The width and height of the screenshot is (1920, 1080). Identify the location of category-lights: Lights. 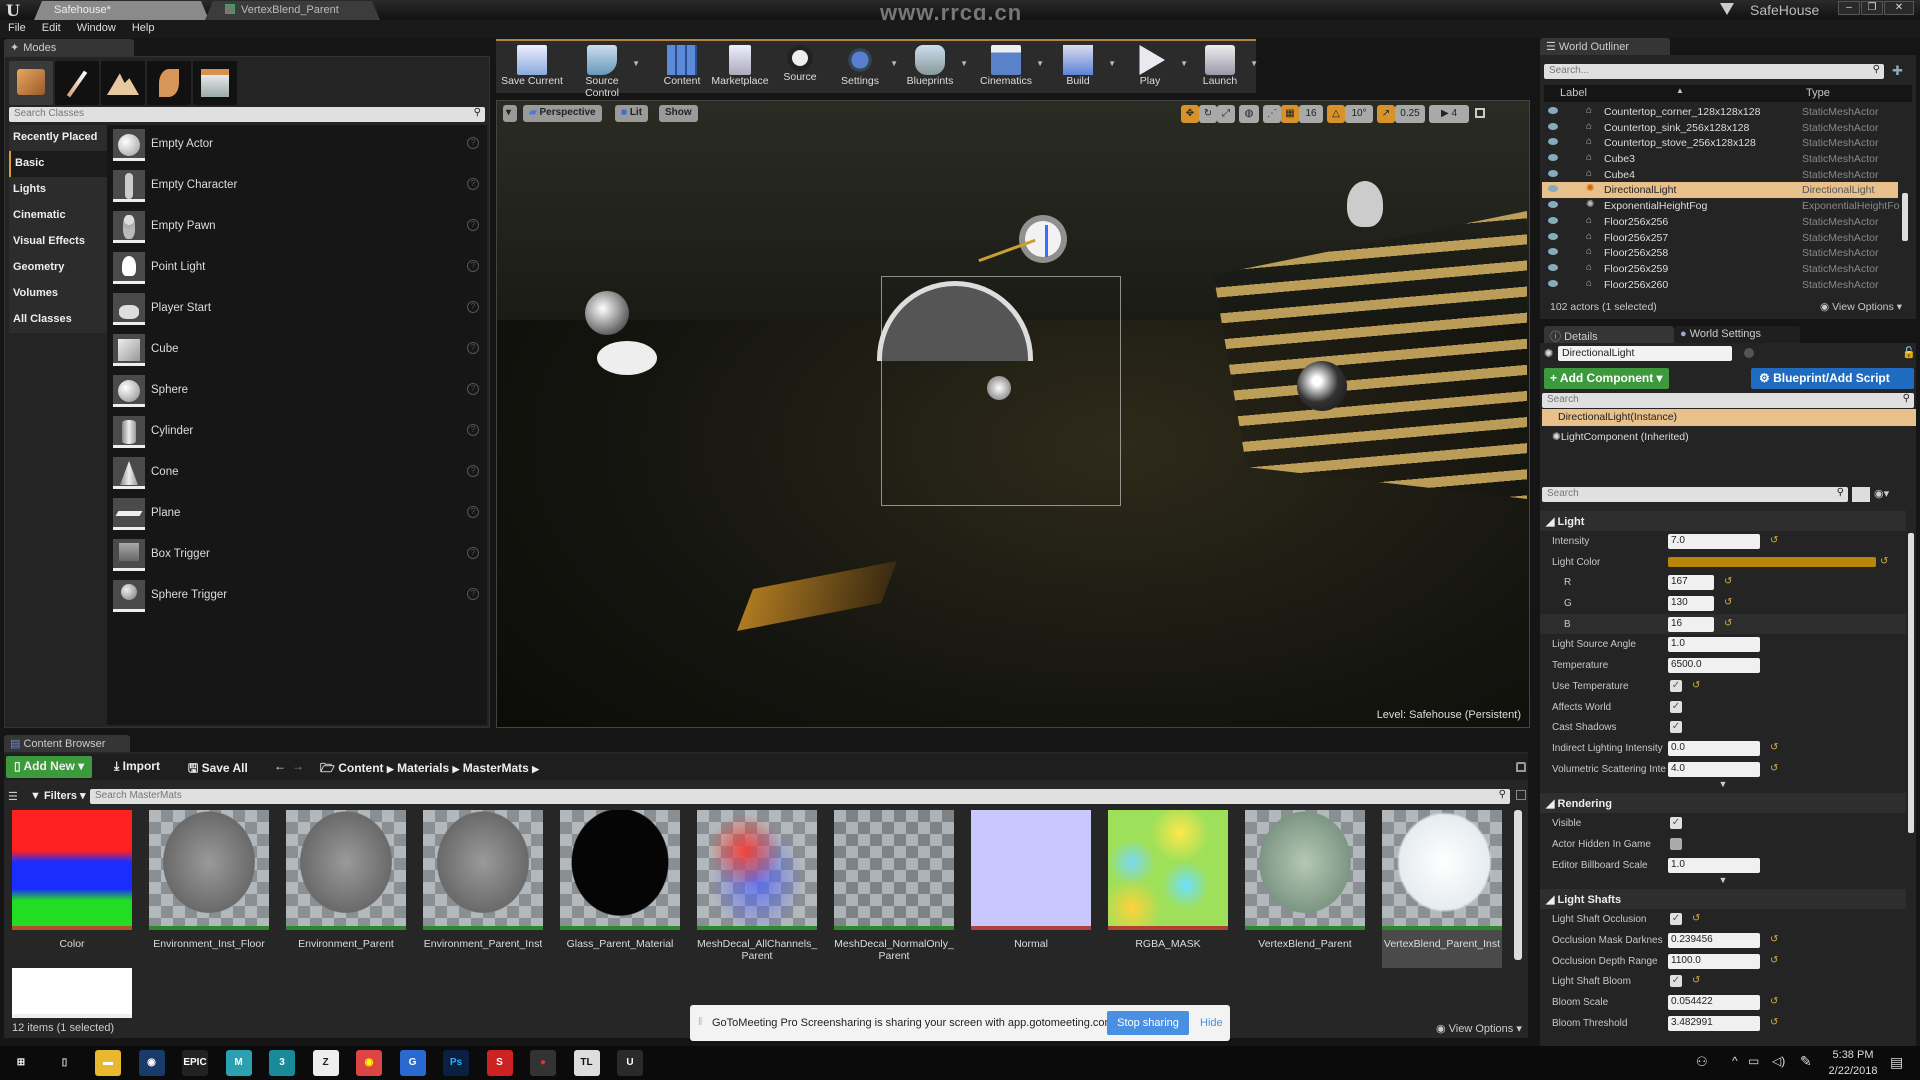
(58, 190).